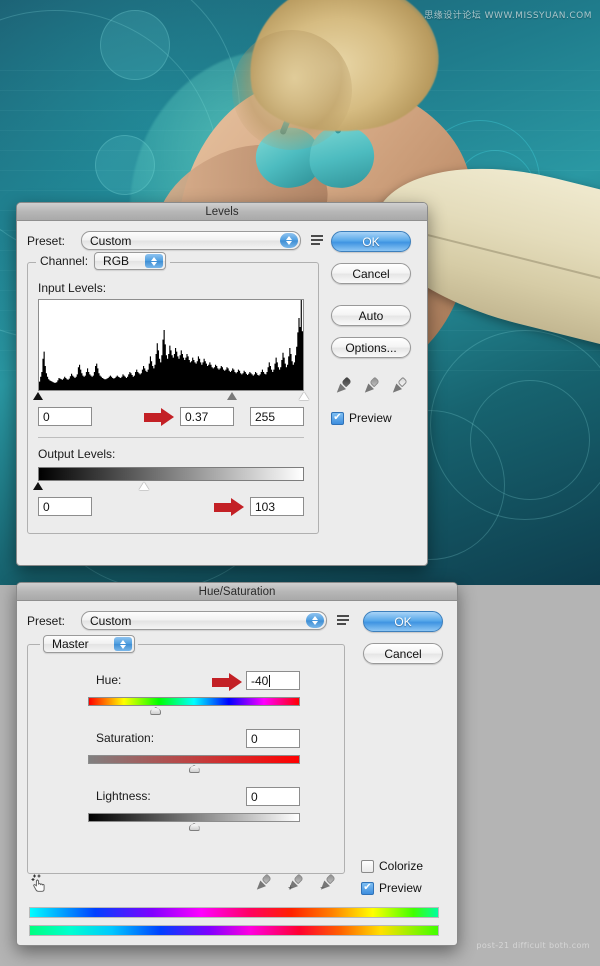 Image resolution: width=600 pixels, height=966 pixels. Describe the element at coordinates (207, 416) in the screenshot. I see `input-midtone-field: 0.37` at that location.